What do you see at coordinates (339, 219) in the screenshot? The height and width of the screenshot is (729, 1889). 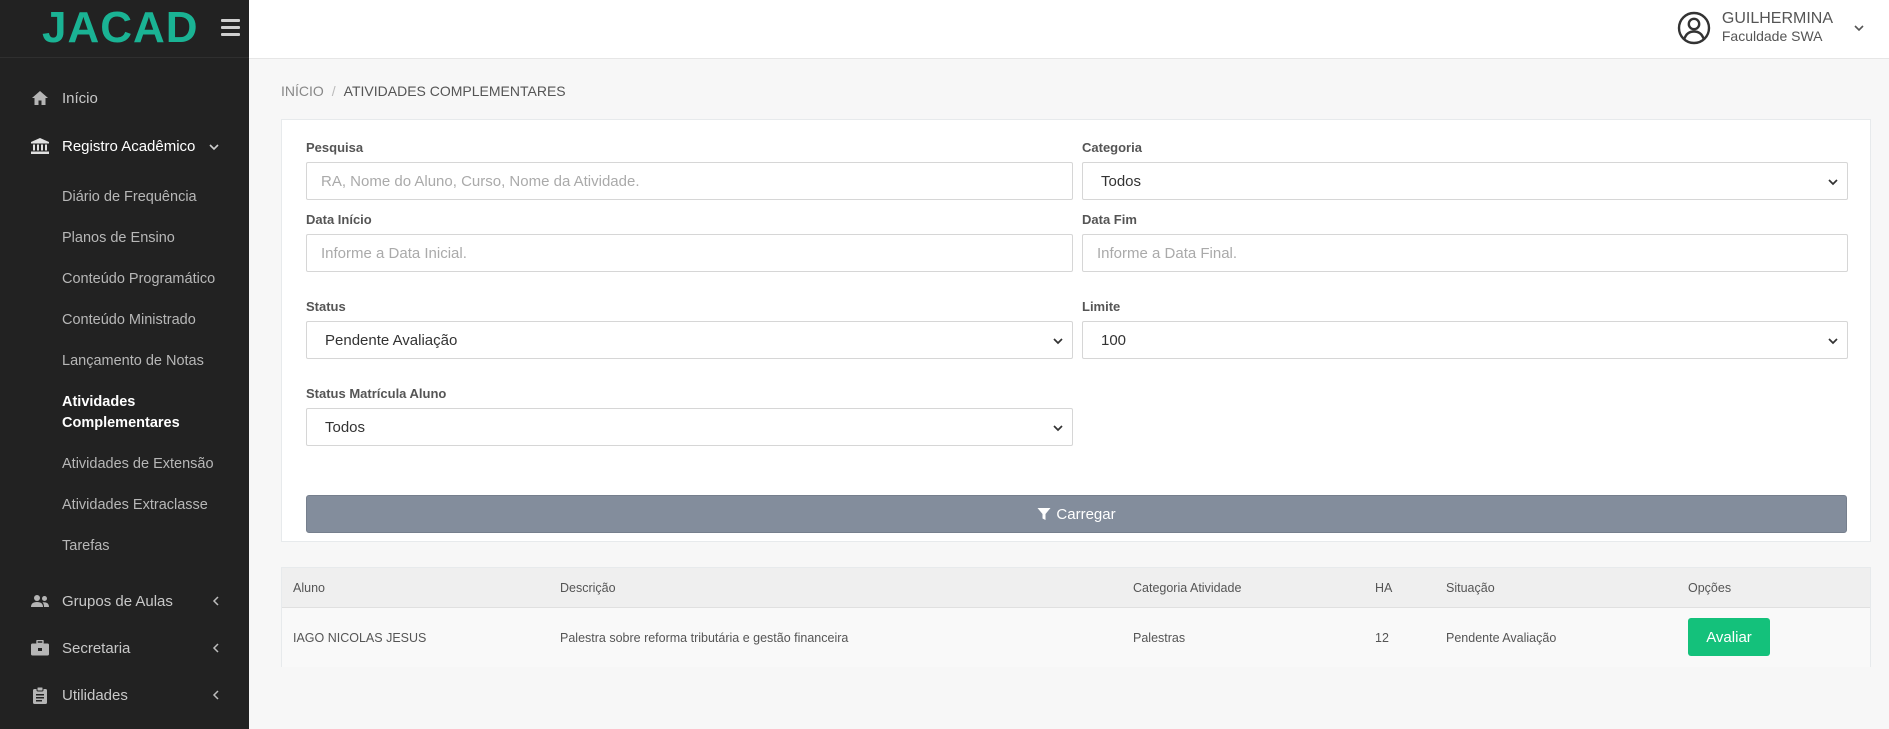 I see `data-inicio-label: Data Início` at bounding box center [339, 219].